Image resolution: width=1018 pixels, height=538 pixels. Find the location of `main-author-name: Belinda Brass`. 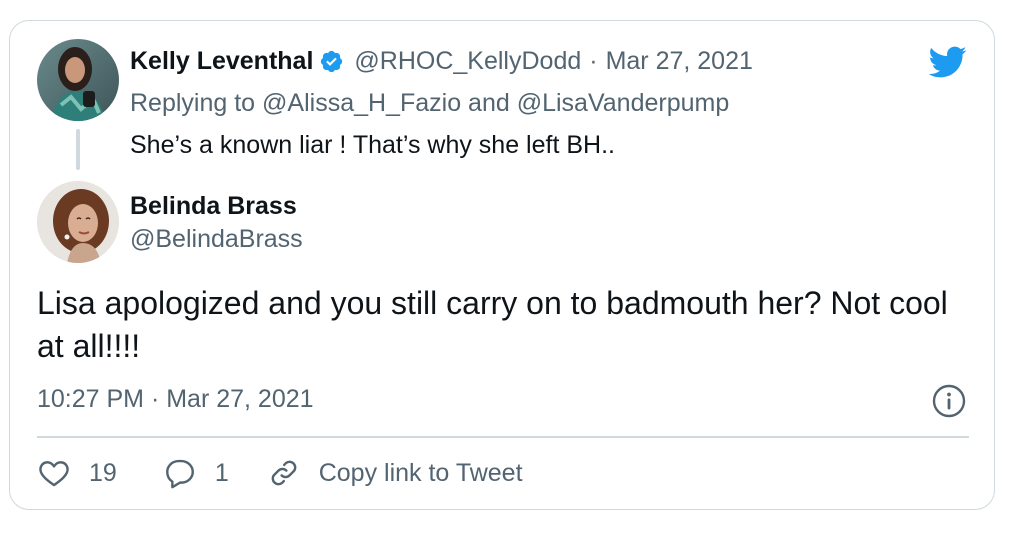

main-author-name: Belinda Brass is located at coordinates (213, 206).